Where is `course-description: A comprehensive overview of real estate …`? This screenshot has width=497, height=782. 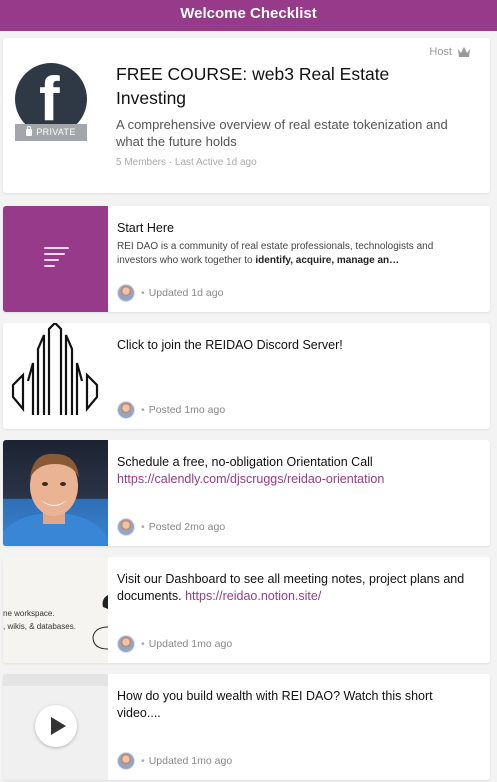 course-description: A comprehensive overview of real estate … is located at coordinates (282, 133).